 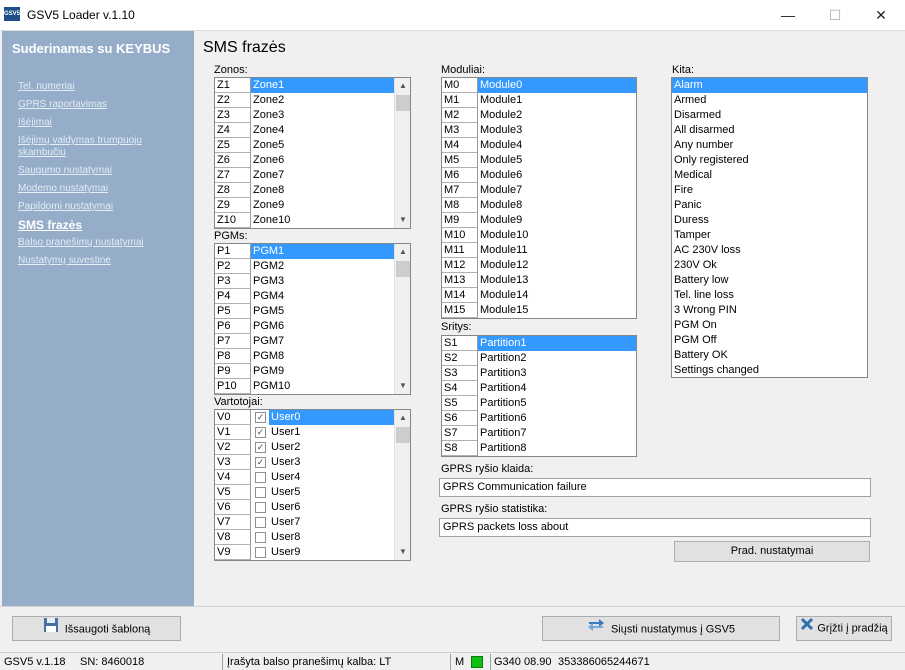 I want to click on list-item-name: Zone6, so click(x=323, y=160).